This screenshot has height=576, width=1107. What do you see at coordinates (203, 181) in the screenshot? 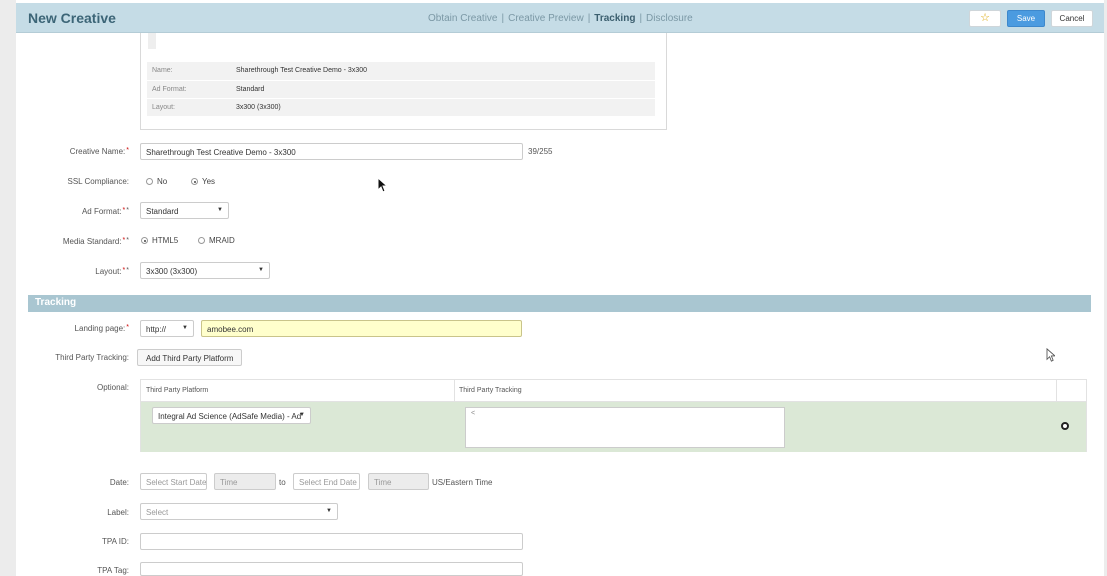
I see `ssl-yes-radio: Yes` at bounding box center [203, 181].